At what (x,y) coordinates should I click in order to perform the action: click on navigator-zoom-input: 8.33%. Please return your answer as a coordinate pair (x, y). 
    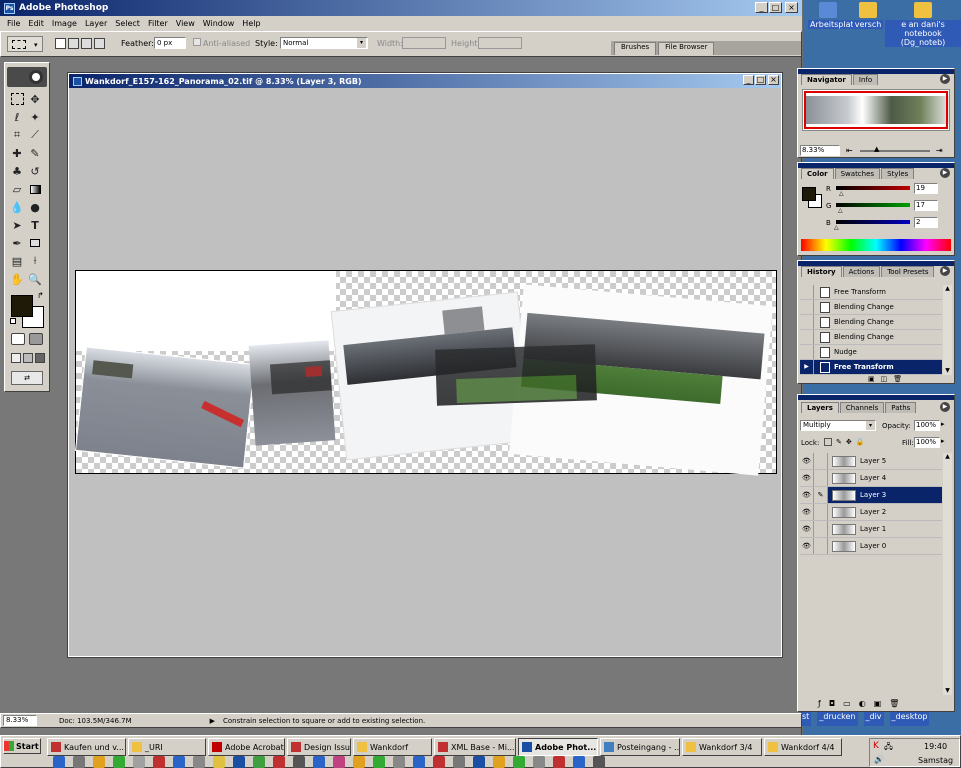
    Looking at the image, I should click on (820, 150).